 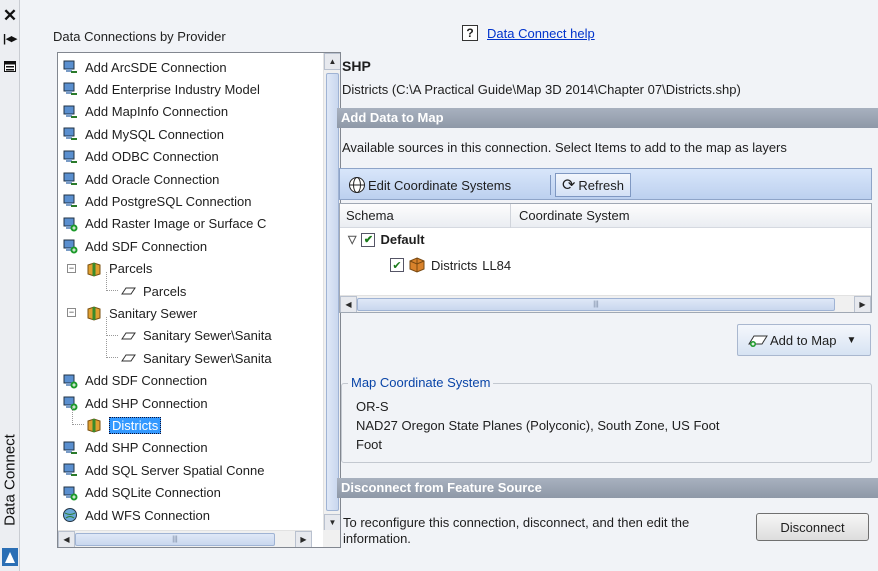 I want to click on scroll-thumb, so click(x=332, y=292).